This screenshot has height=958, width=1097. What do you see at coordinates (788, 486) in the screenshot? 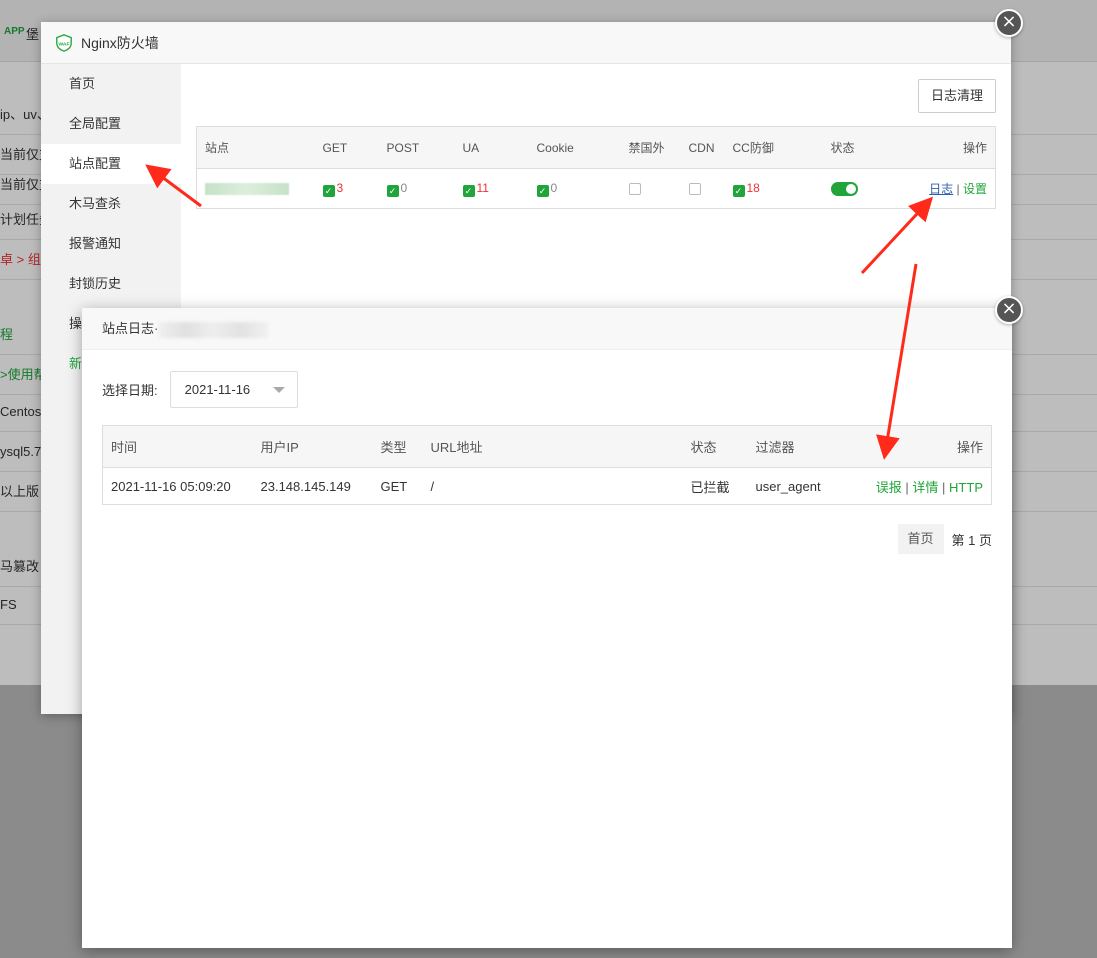
I see `filter-cell: user_agent` at bounding box center [788, 486].